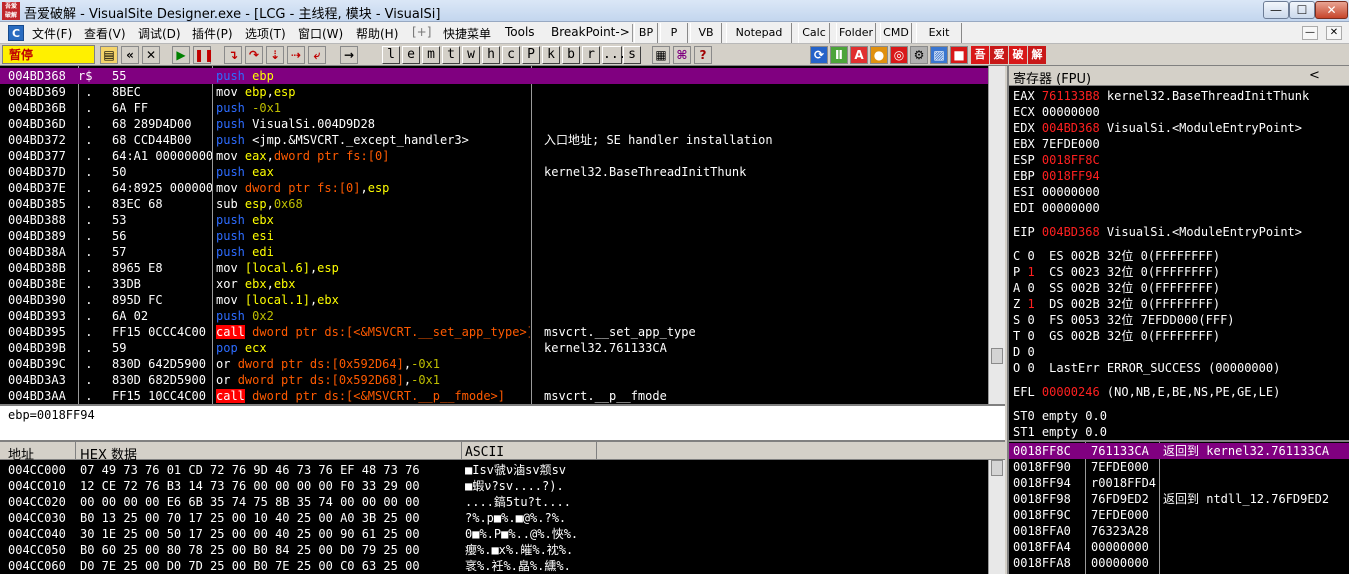  What do you see at coordinates (275, 55) in the screenshot?
I see `trace-into-icon: ⇣` at bounding box center [275, 55].